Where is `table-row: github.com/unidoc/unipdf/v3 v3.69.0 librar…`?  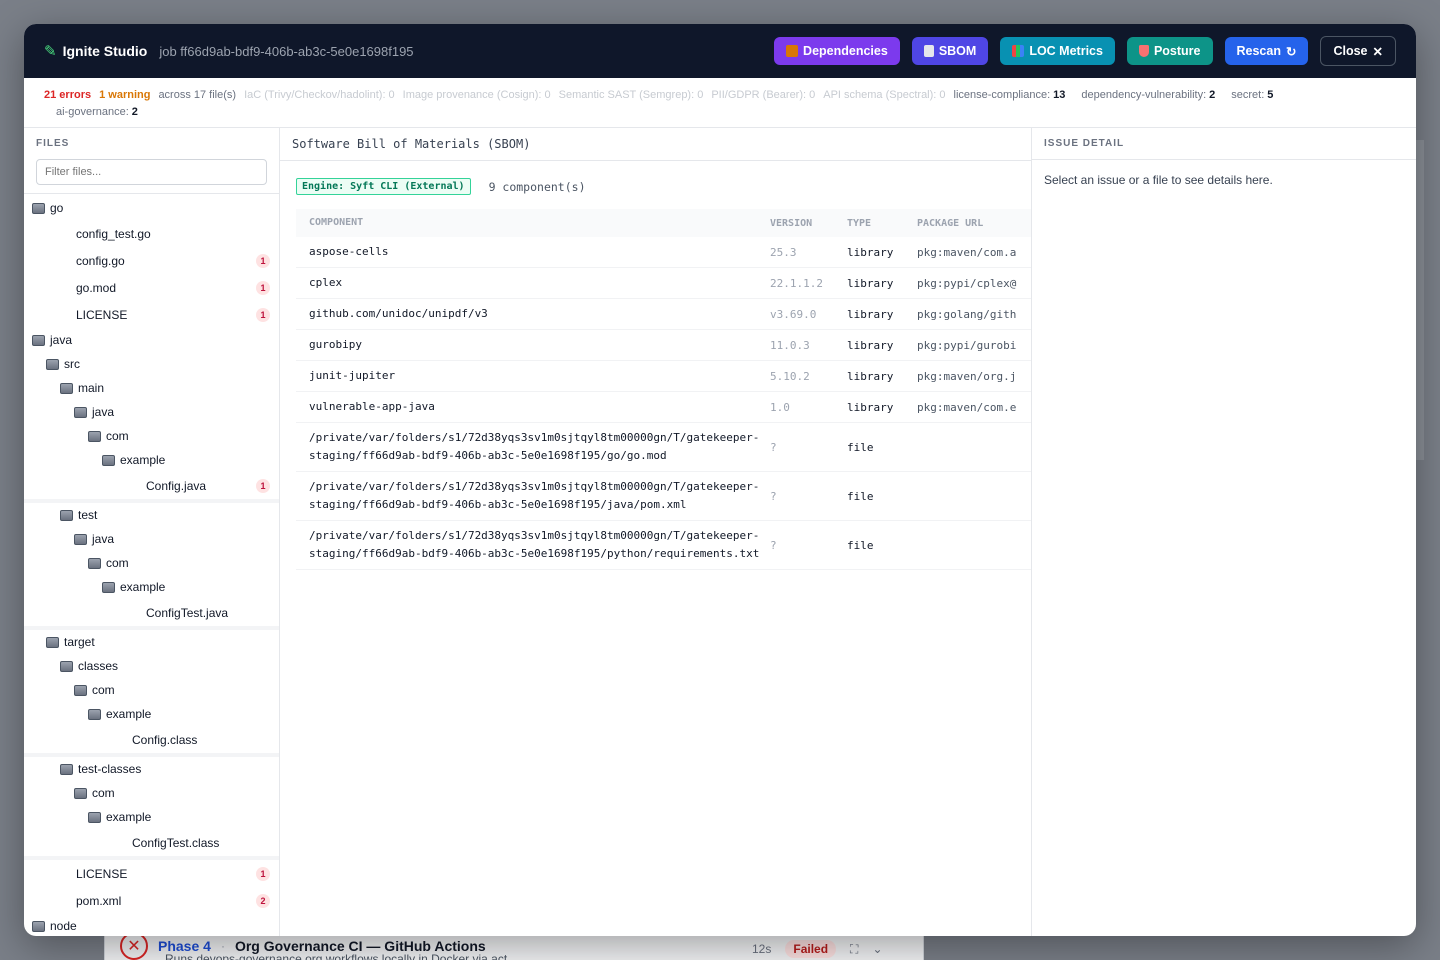 table-row: github.com/unidoc/unipdf/v3 v3.69.0 librar… is located at coordinates (663, 314).